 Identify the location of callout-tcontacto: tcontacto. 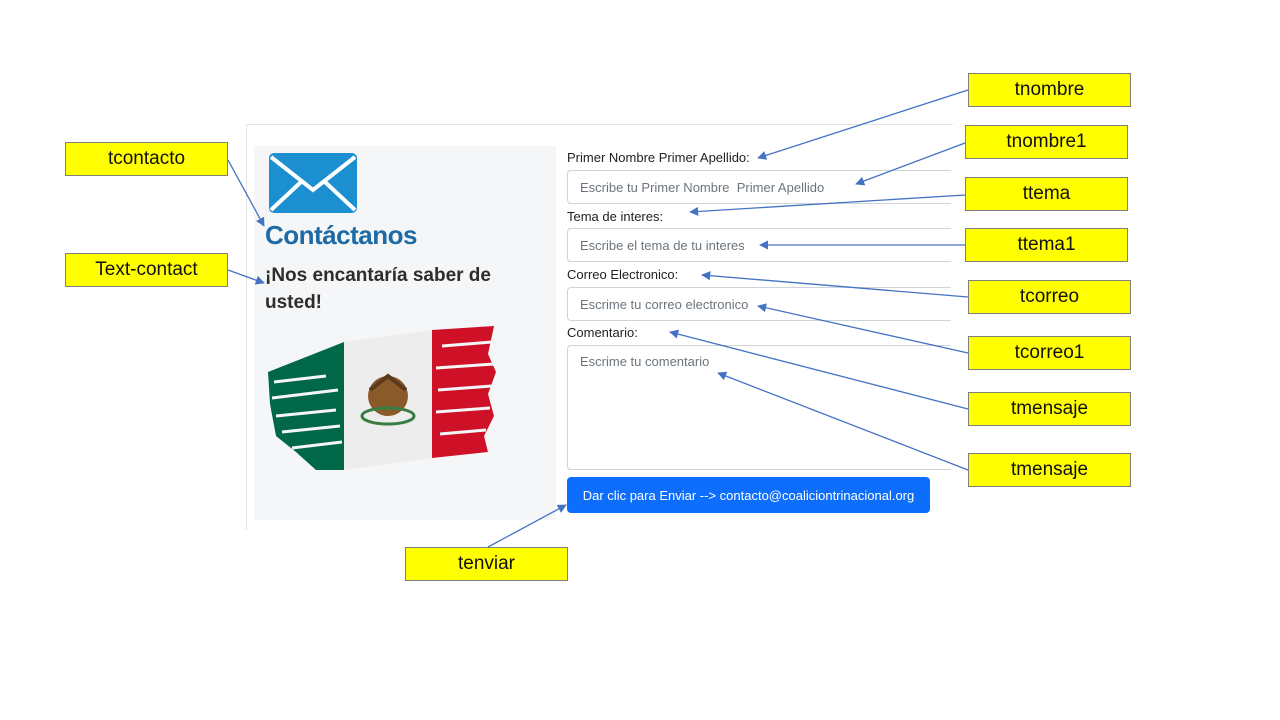
(146, 159).